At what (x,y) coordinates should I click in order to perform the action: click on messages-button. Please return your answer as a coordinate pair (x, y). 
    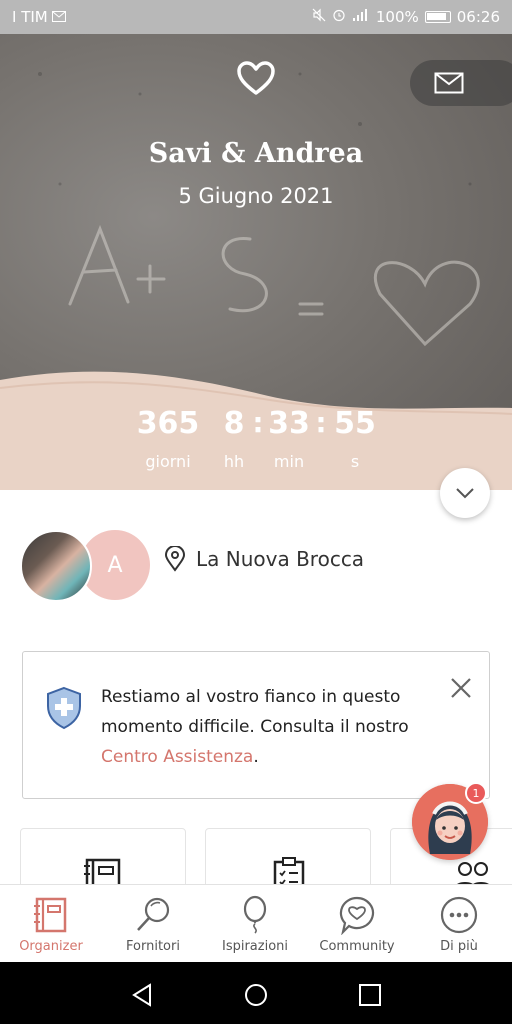
    Looking at the image, I should click on (461, 83).